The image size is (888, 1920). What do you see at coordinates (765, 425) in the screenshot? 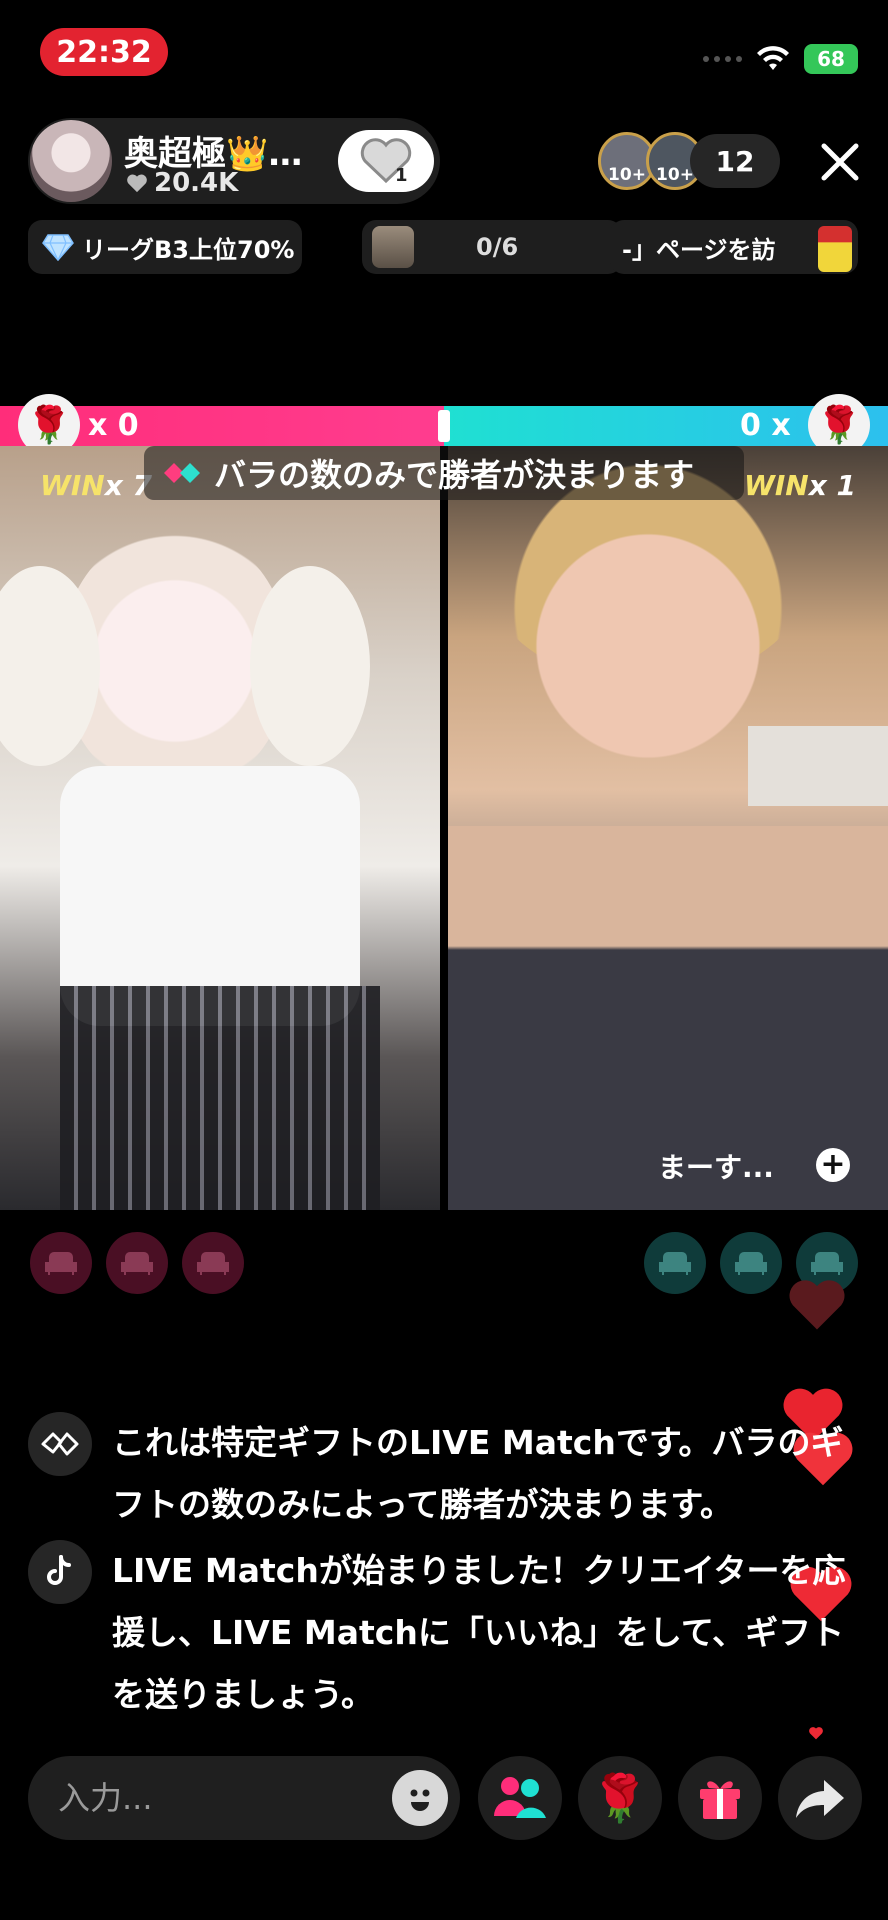
I see `right-score: 0 x` at bounding box center [765, 425].